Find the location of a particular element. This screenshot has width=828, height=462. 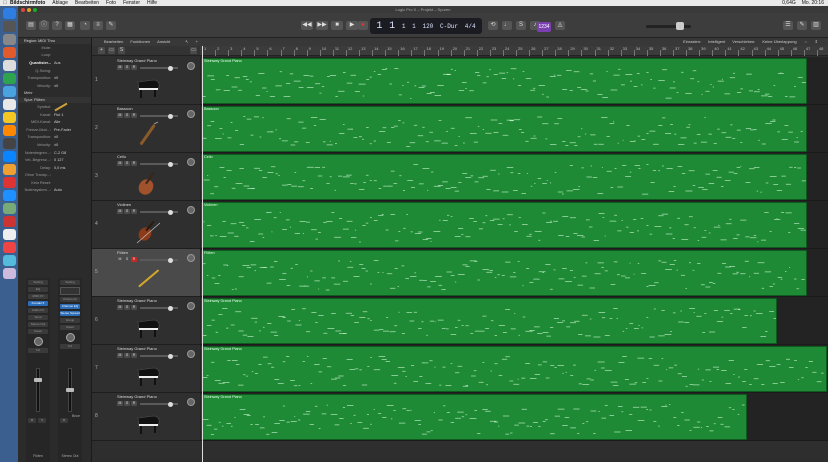

toolbar-button: ▦ is located at coordinates (70, 25).